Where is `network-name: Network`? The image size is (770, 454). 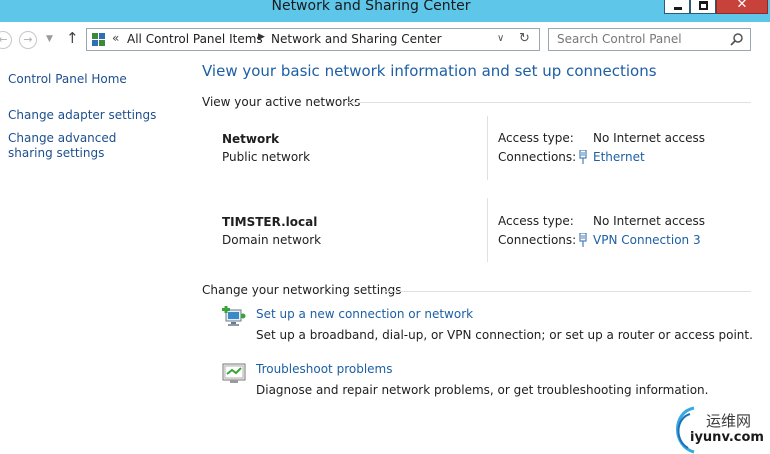 network-name: Network is located at coordinates (251, 139).